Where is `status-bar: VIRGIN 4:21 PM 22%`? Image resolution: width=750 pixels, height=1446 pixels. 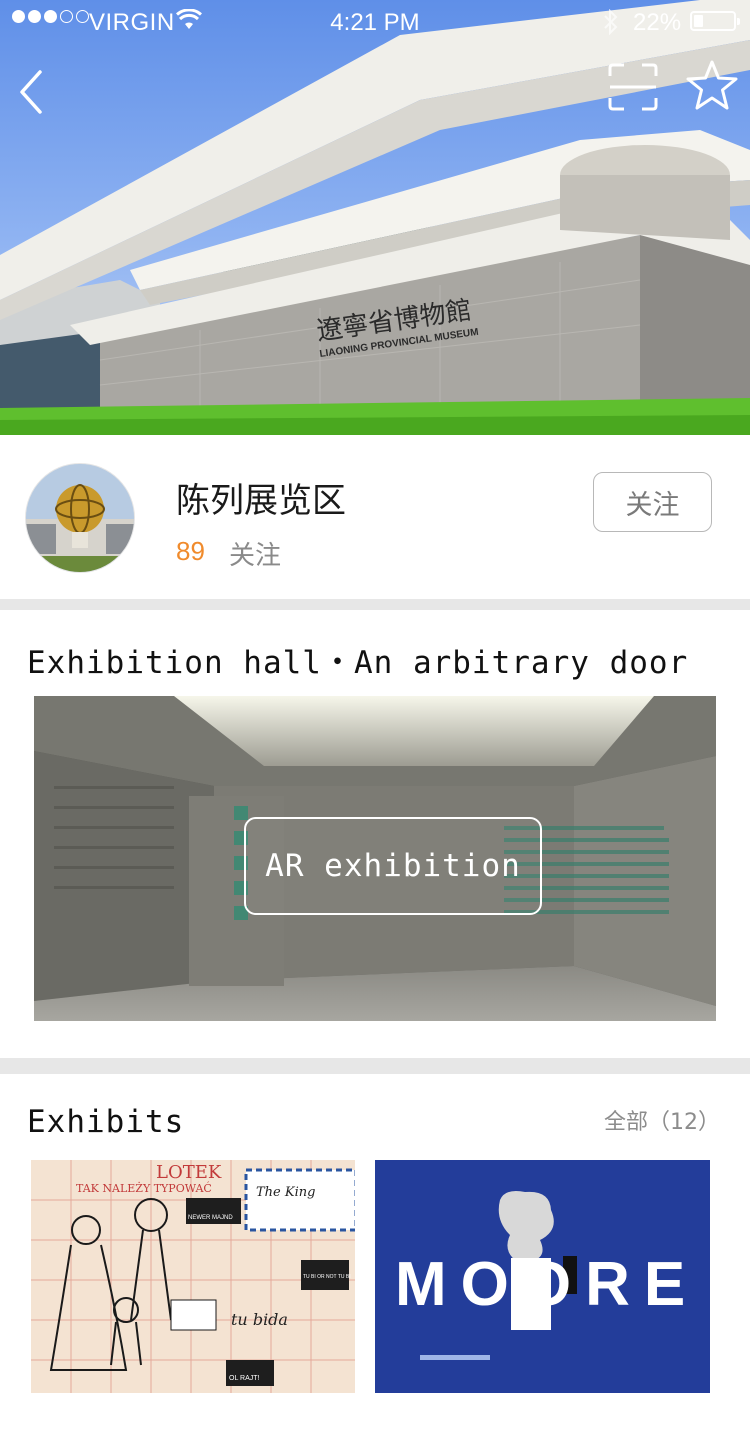 status-bar: VIRGIN 4:21 PM 22% is located at coordinates (375, 22).